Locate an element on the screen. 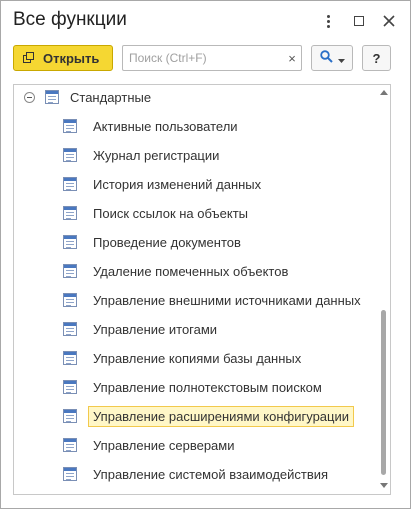  close-icon is located at coordinates (389, 21).